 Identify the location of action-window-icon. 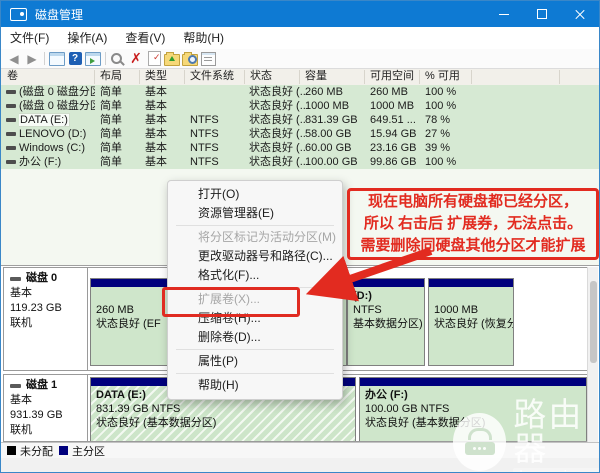
(93, 59).